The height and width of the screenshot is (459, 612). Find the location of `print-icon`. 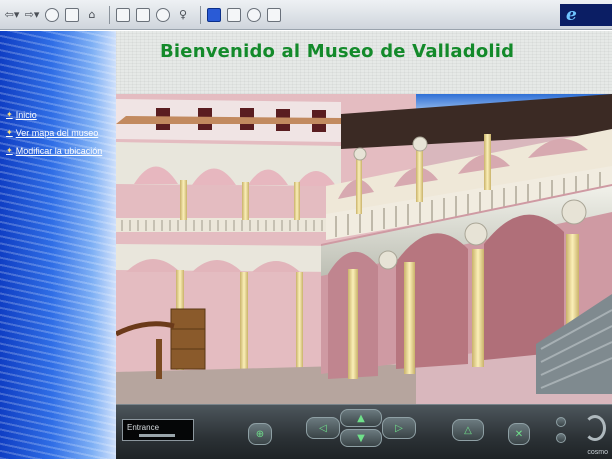

print-icon is located at coordinates (254, 15).